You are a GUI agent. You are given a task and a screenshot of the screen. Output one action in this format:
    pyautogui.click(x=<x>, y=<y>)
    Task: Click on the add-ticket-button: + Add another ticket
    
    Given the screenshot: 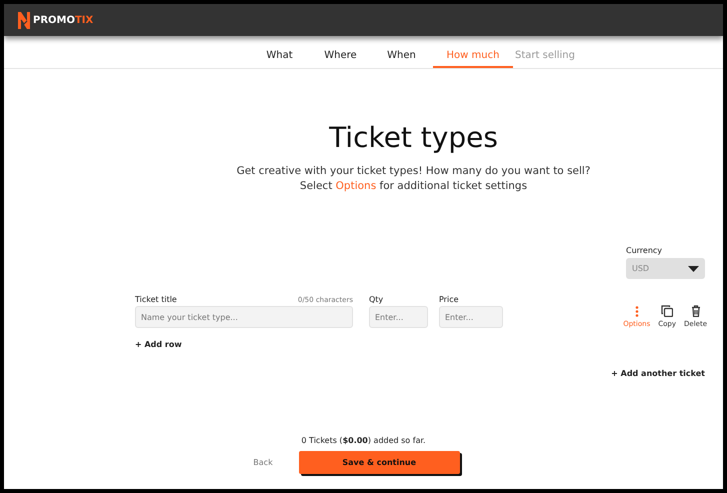 What is the action you would take?
    pyautogui.click(x=658, y=373)
    